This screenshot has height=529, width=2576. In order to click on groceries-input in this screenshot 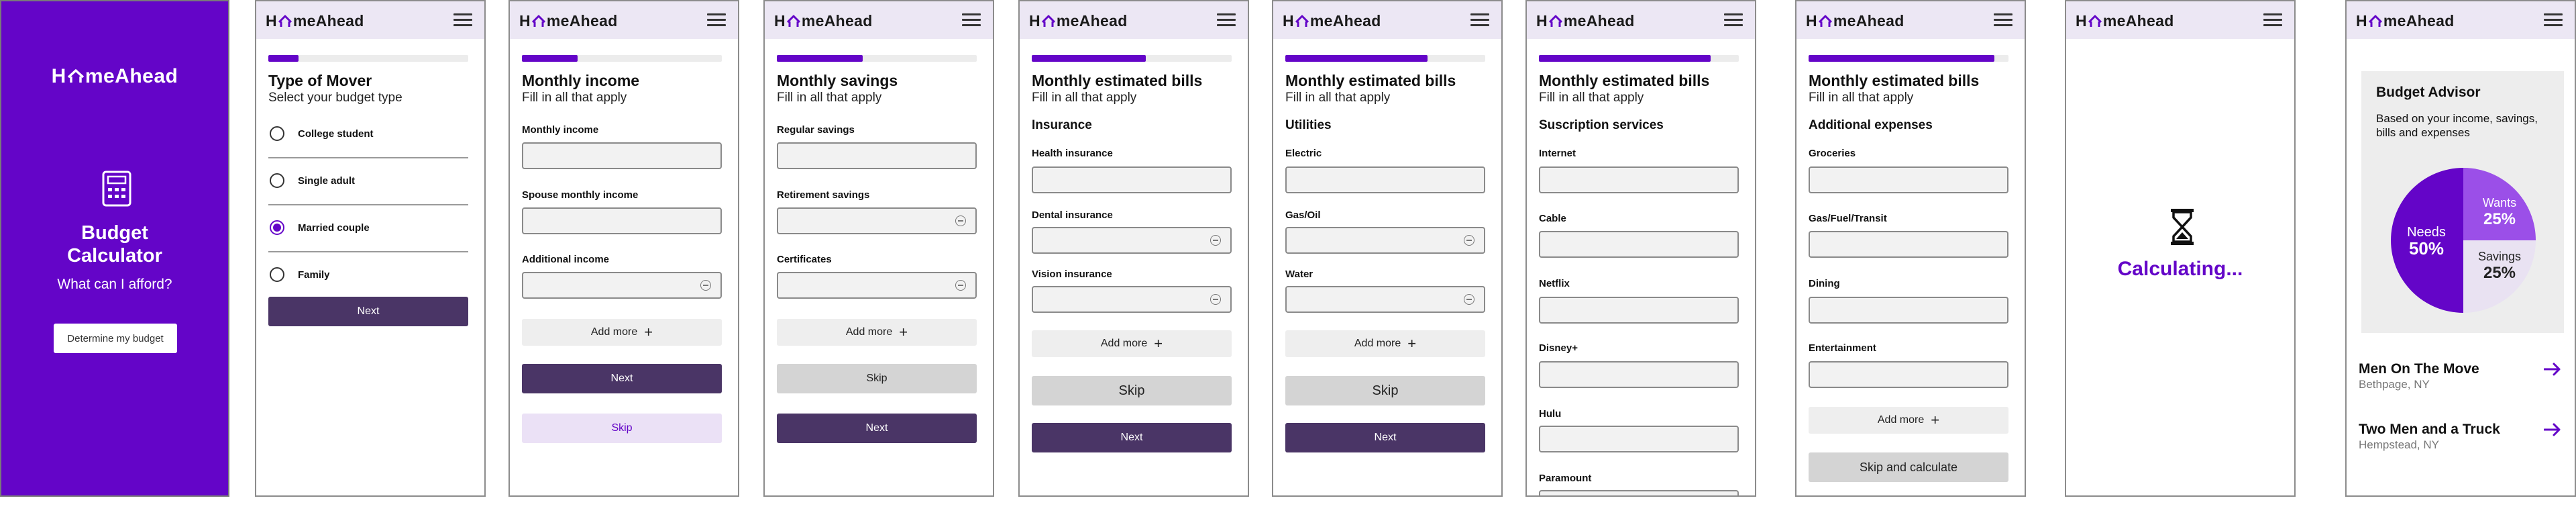, I will do `click(1908, 180)`.